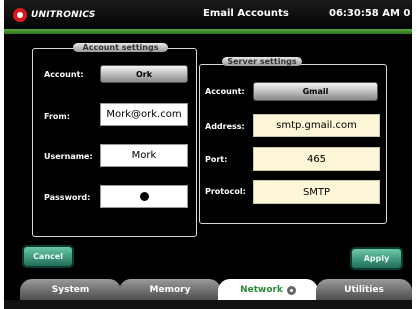  What do you see at coordinates (261, 290) in the screenshot?
I see `tab-network-label: Network` at bounding box center [261, 290].